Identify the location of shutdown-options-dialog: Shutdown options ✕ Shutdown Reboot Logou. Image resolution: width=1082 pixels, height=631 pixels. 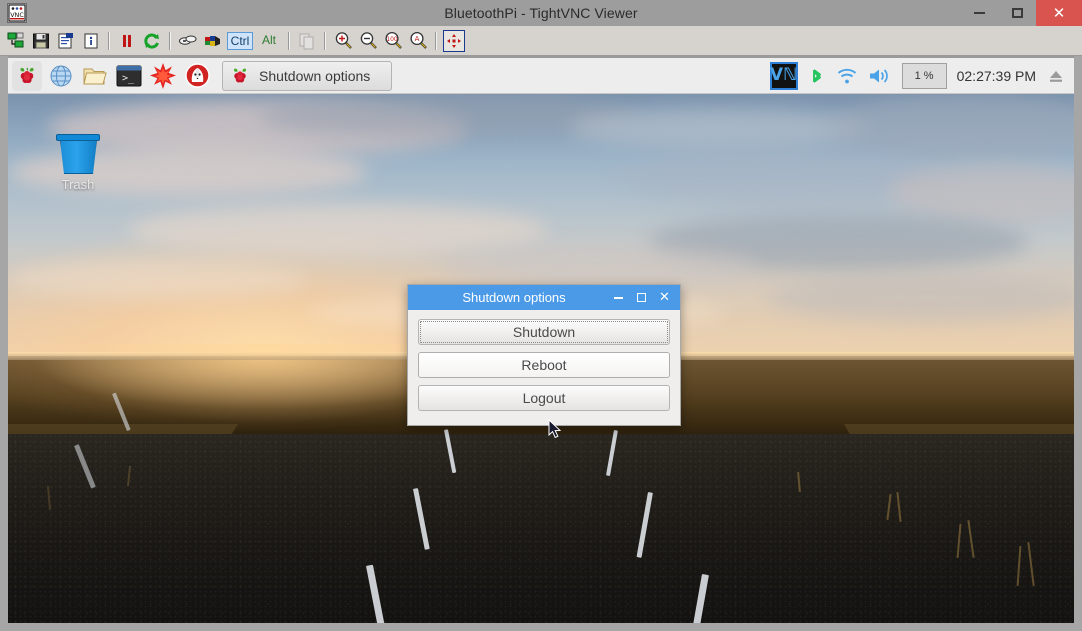
(544, 355).